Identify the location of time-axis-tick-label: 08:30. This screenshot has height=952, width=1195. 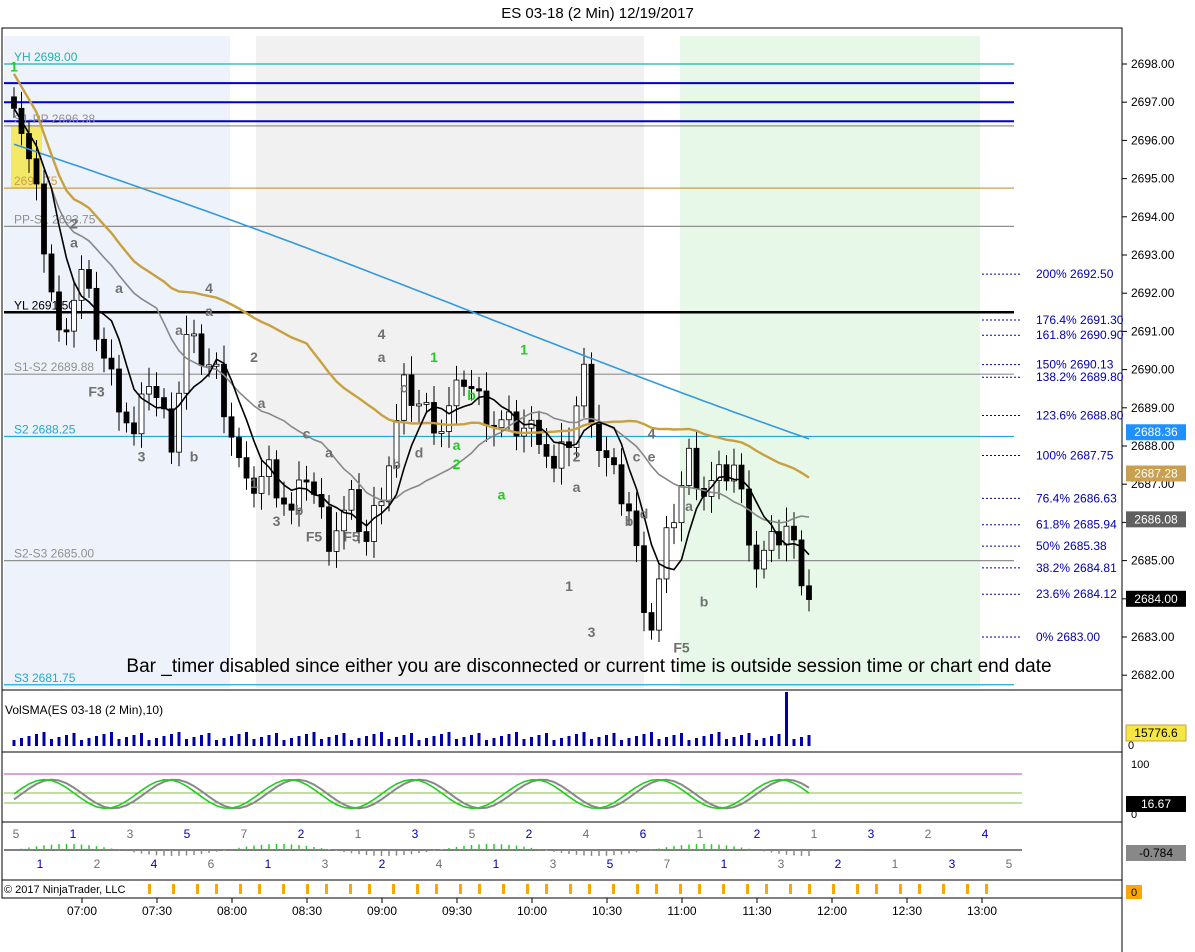
(307, 911).